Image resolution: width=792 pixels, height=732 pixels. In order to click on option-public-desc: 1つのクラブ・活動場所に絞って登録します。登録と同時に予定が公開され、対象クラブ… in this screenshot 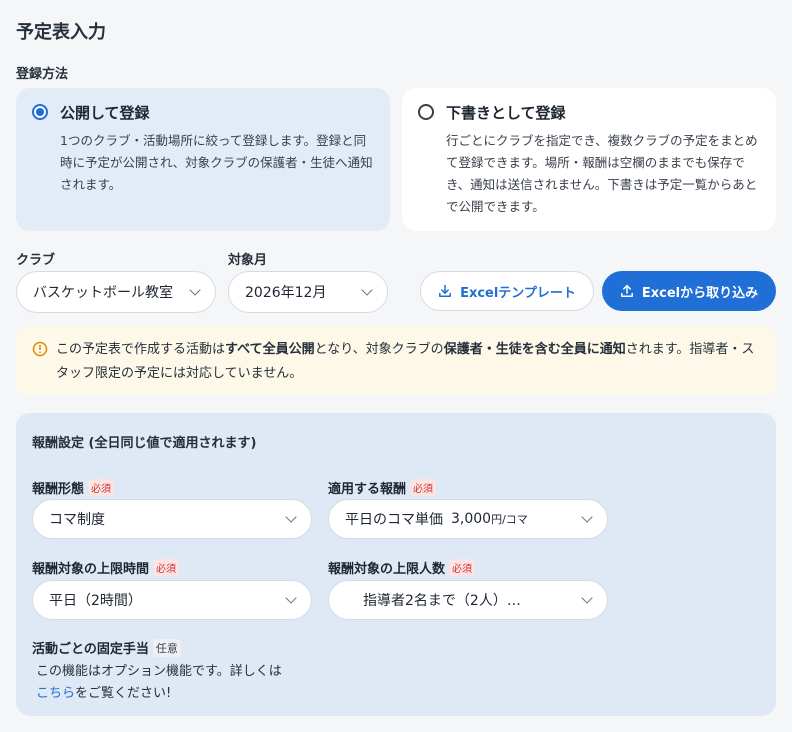, I will do `click(216, 162)`.